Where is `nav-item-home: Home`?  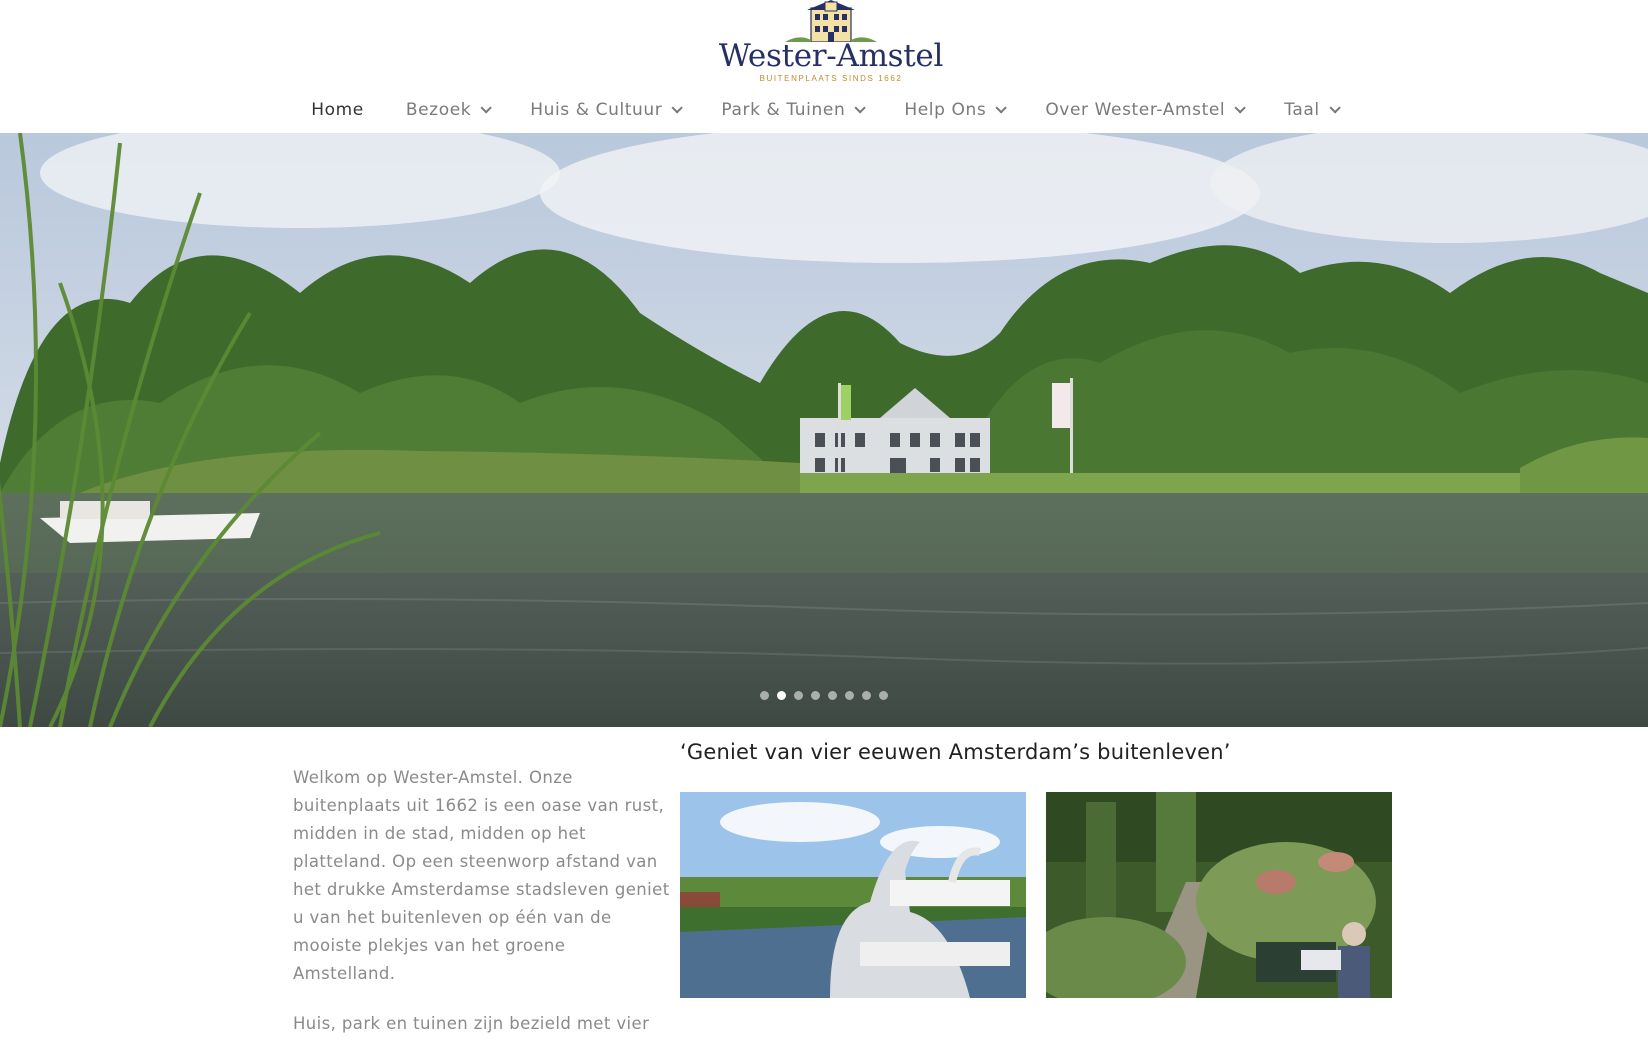
nav-item-home: Home is located at coordinates (337, 110).